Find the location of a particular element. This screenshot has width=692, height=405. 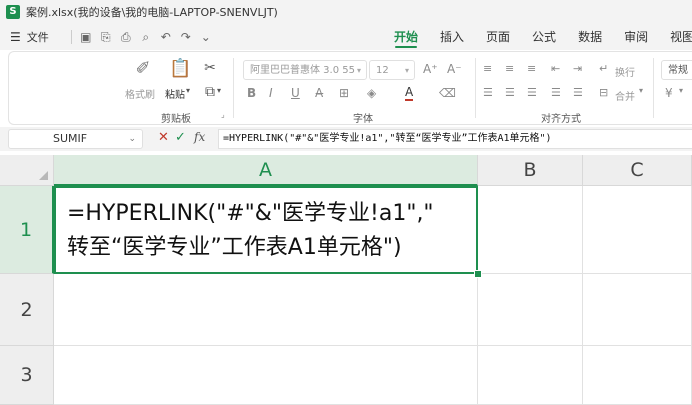

save-icon: ▣ is located at coordinates (86, 37).